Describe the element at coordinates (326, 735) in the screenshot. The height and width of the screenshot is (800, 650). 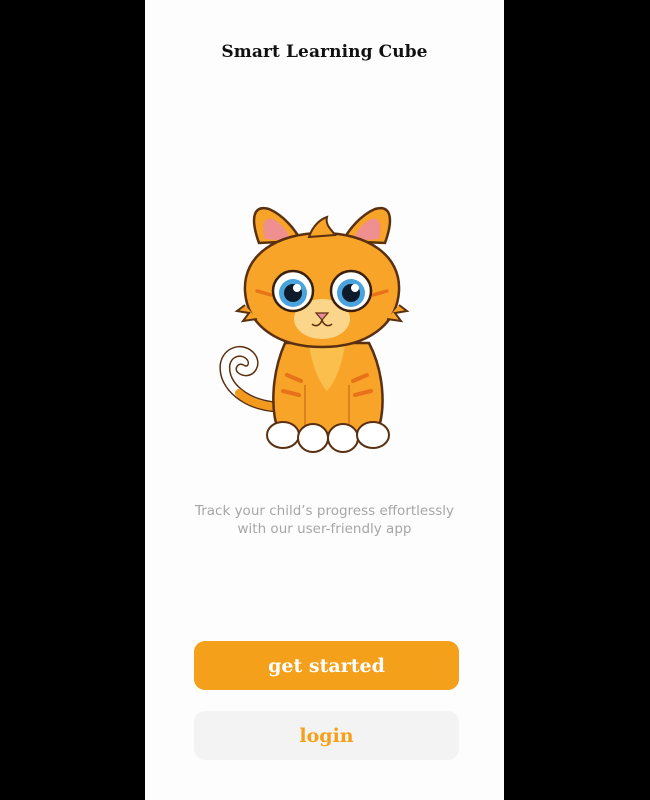
I see `login-button: login` at that location.